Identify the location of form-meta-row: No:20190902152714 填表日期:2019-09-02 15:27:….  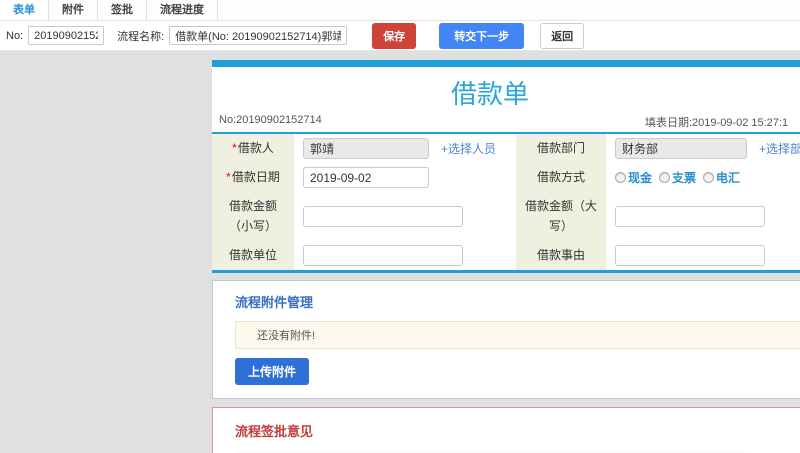
(506, 123).